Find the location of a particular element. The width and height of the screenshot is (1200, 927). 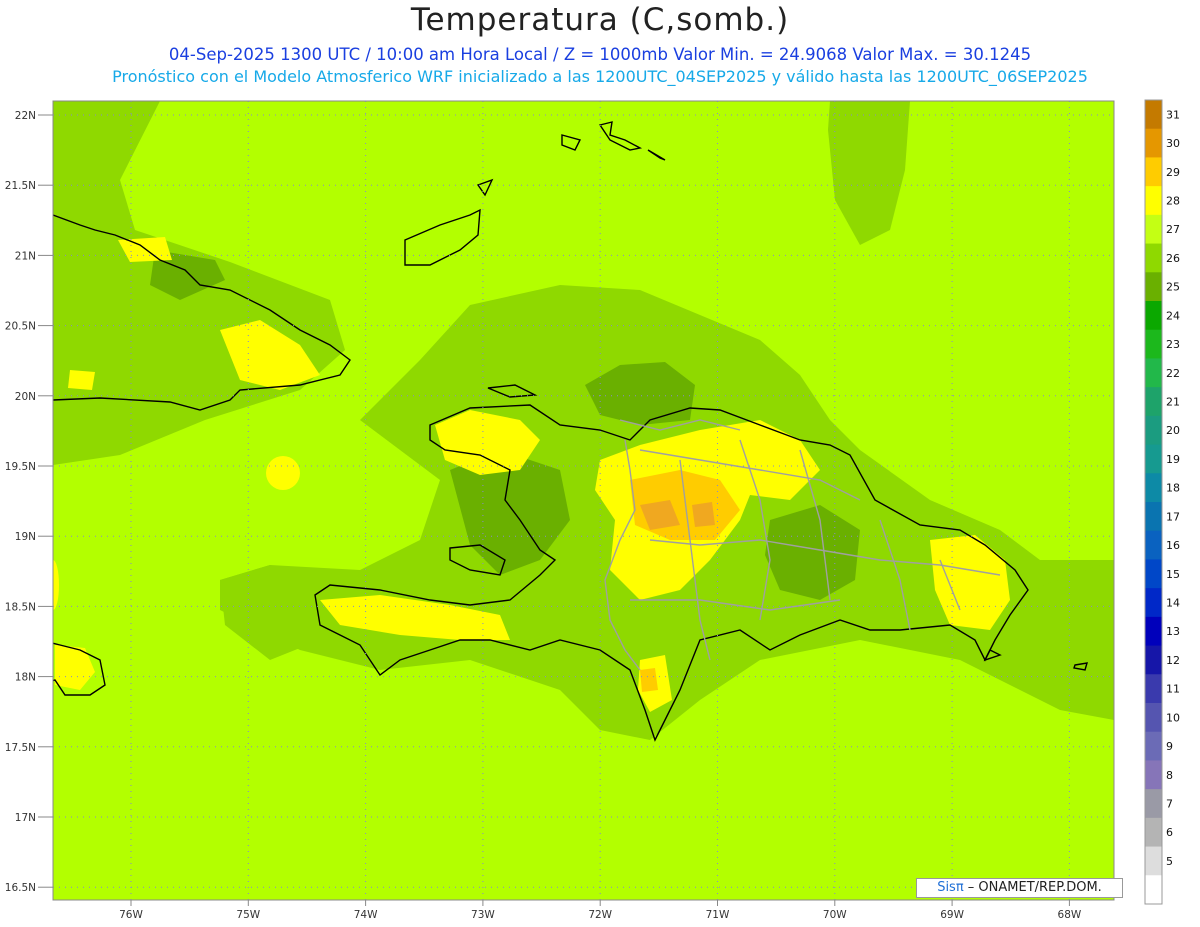

lon-label: 76W is located at coordinates (131, 915).